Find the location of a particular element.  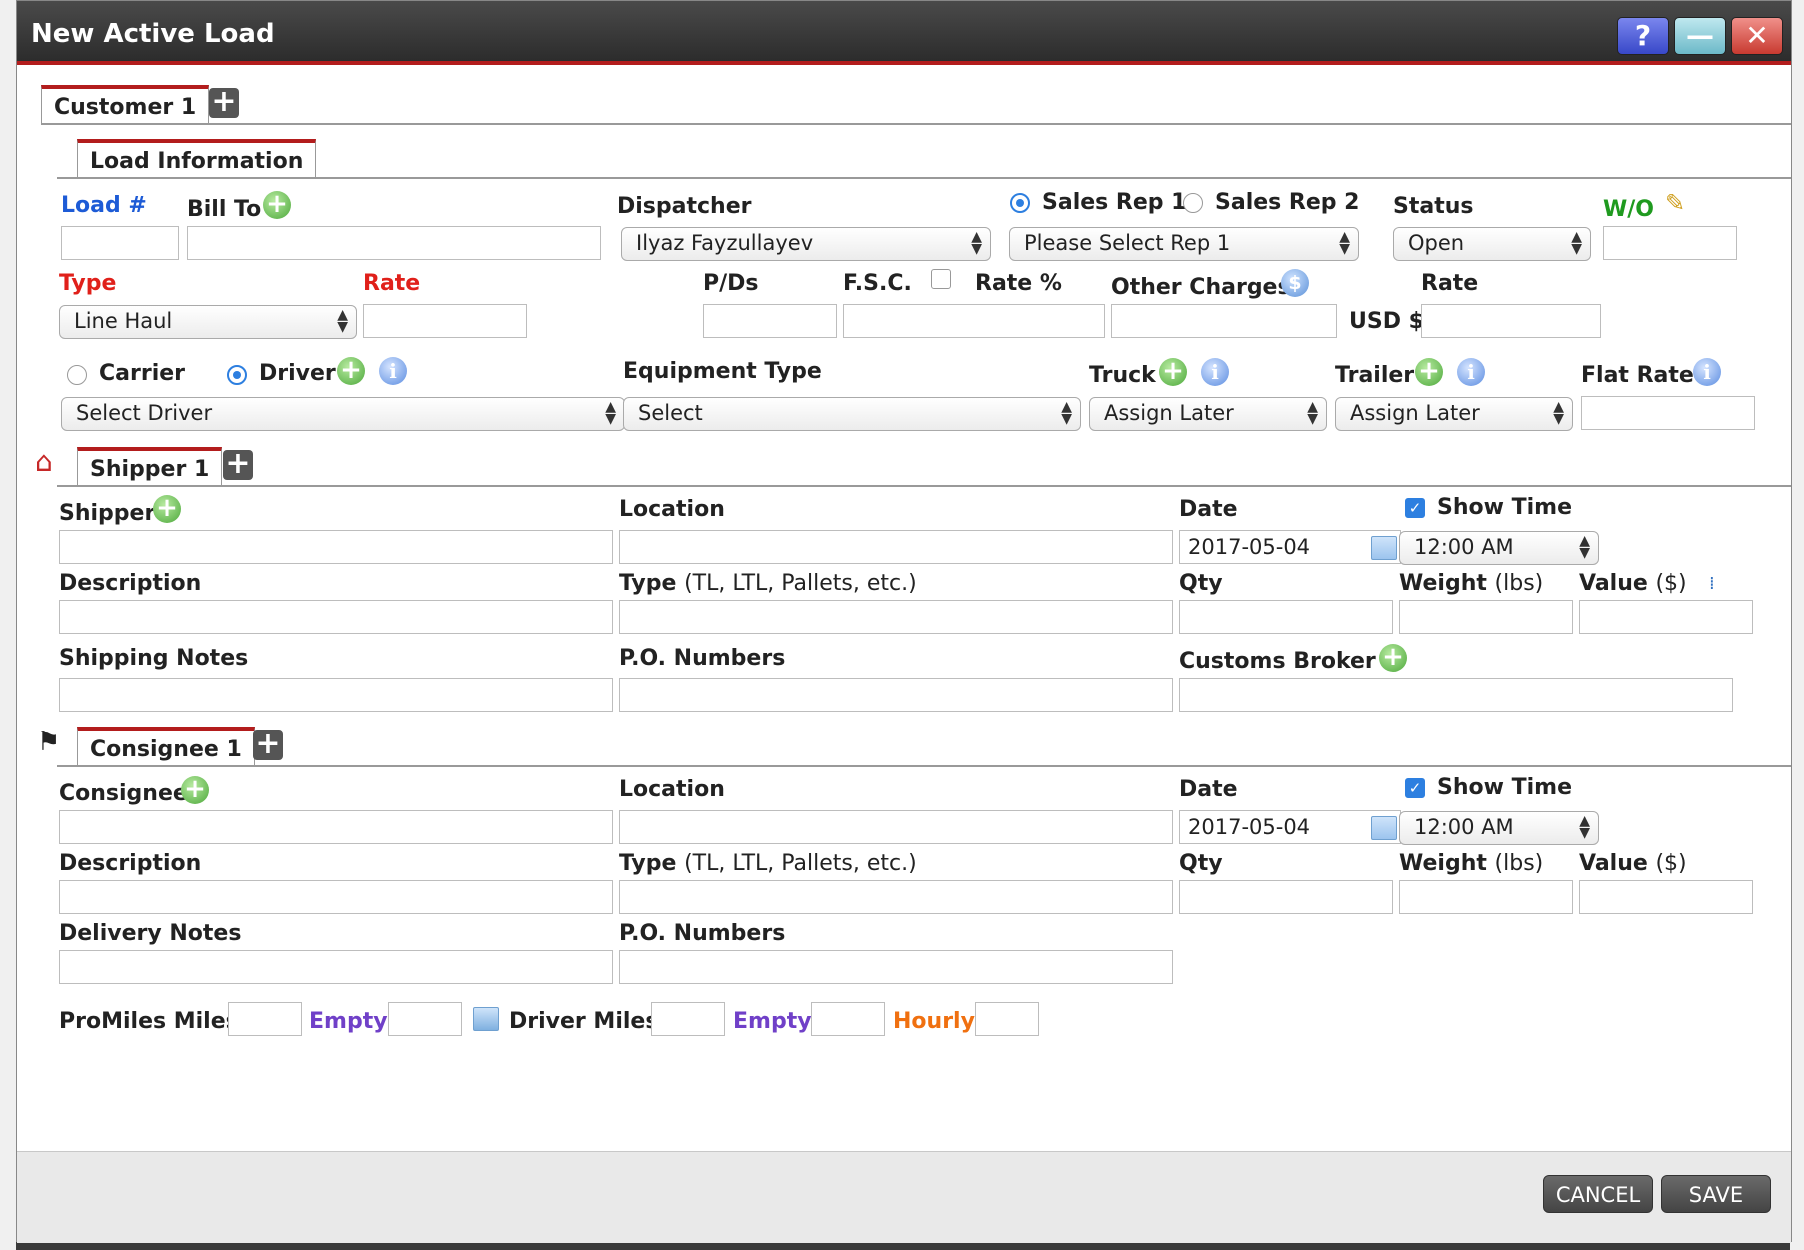

shipper-weight-input is located at coordinates (1486, 617).